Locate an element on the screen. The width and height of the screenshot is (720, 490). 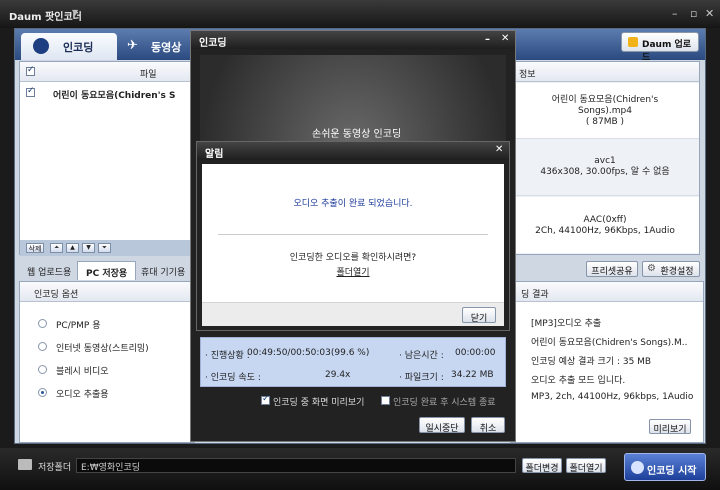
info-audio-line2: 2Ch, 44100Hz, 96Kbps, 1Audio is located at coordinates (605, 231).